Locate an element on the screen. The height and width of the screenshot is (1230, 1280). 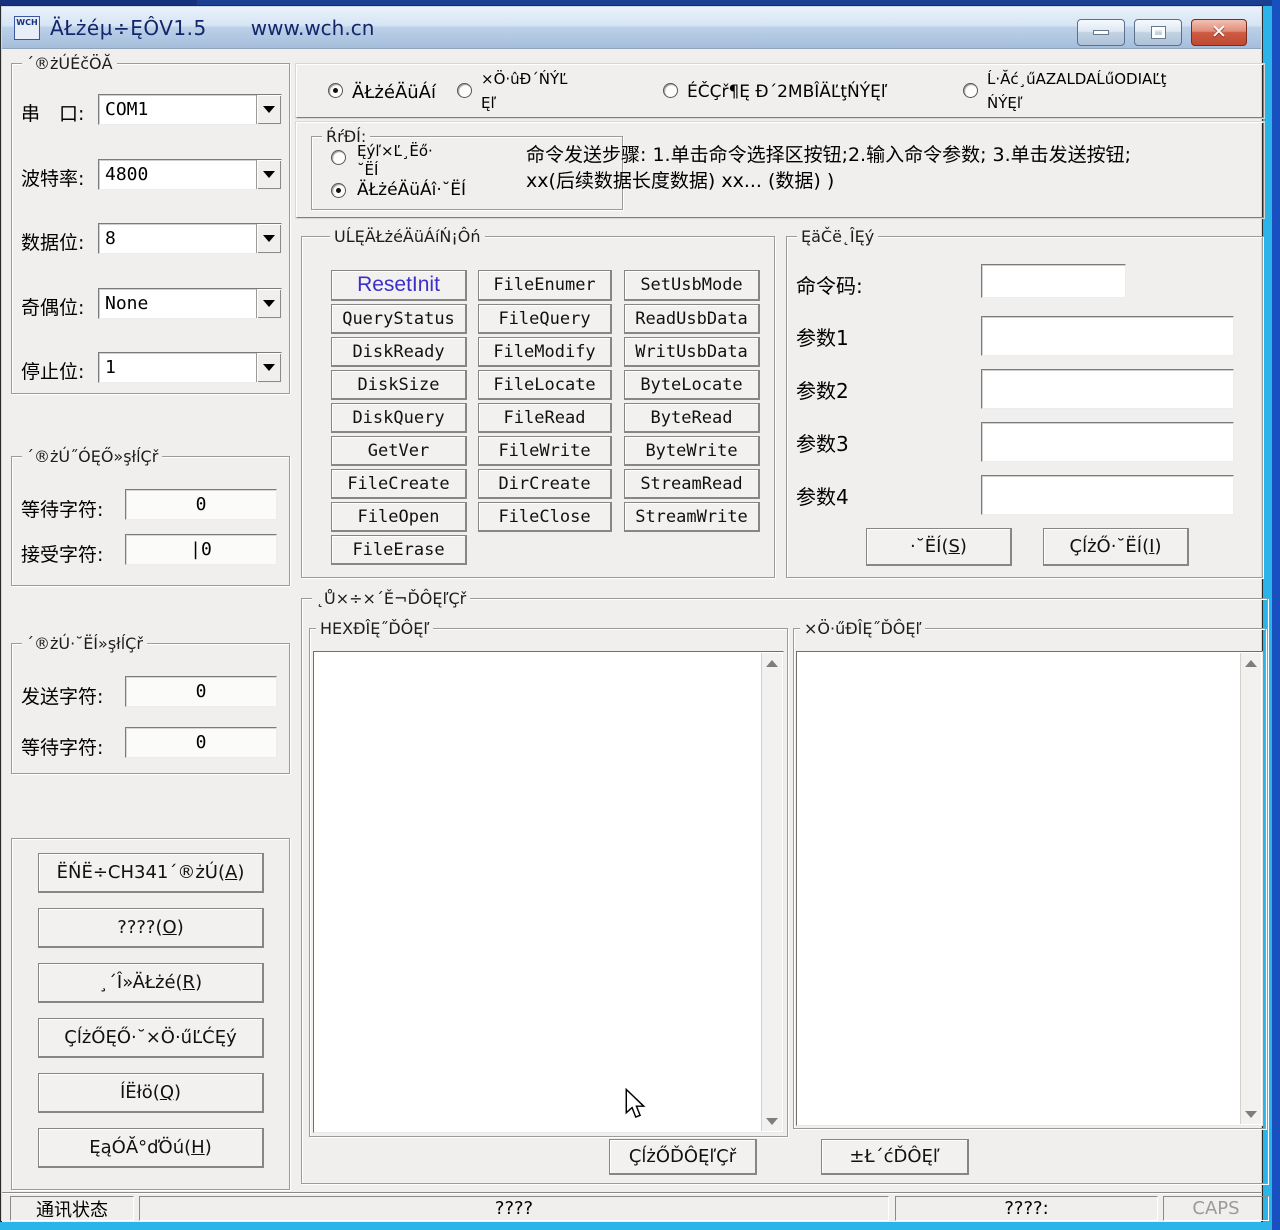
cmd-code-input is located at coordinates (1053, 281).